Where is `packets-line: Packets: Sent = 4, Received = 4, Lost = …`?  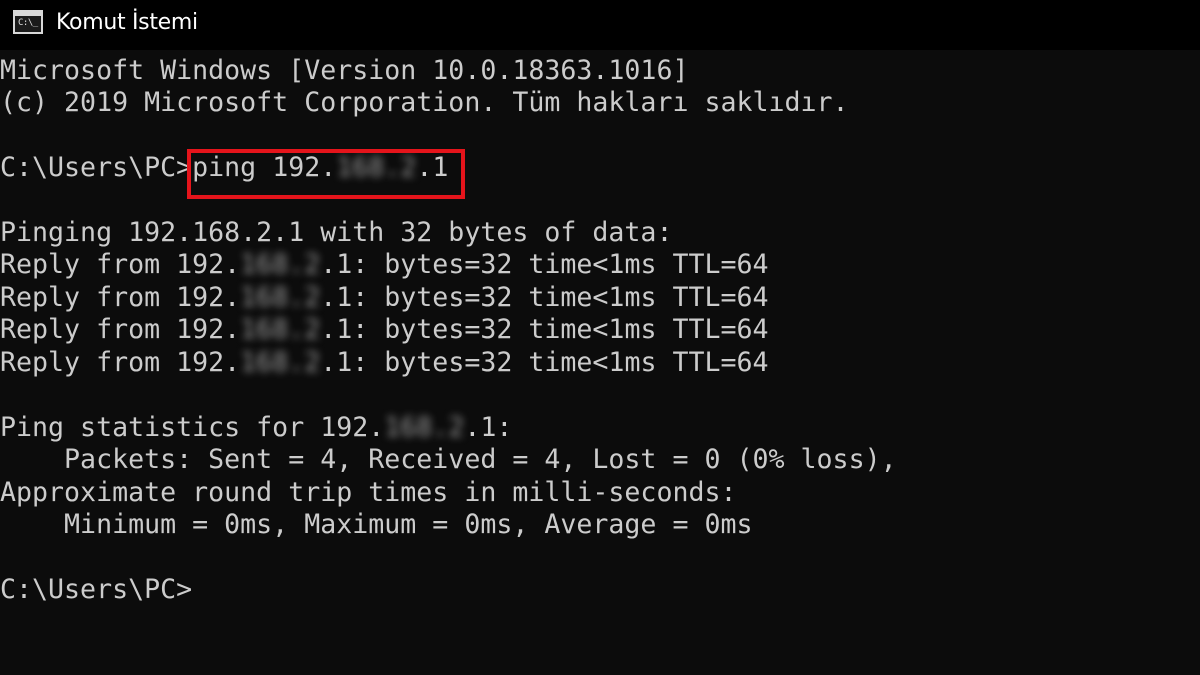
packets-line: Packets: Sent = 4, Received = 4, Lost = … is located at coordinates (448, 459).